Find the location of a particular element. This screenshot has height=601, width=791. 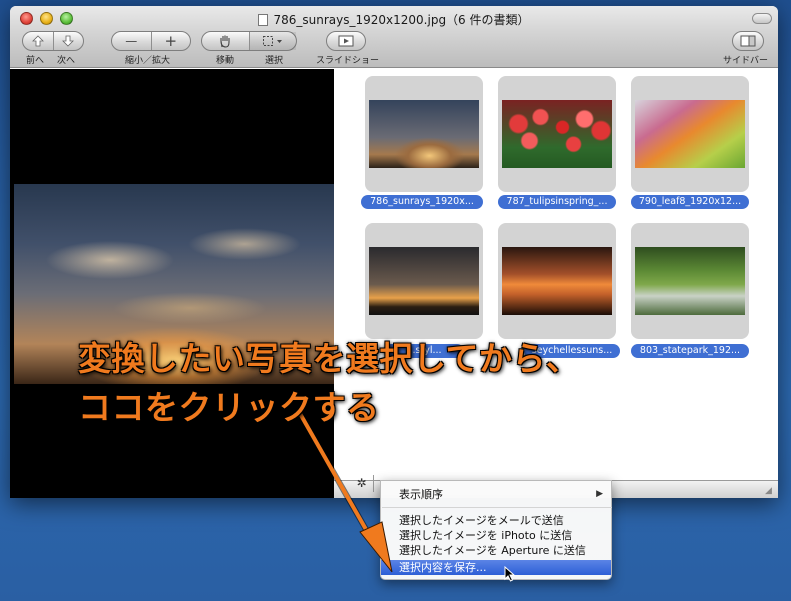

resize-grip-icon: ◢ is located at coordinates (770, 491).